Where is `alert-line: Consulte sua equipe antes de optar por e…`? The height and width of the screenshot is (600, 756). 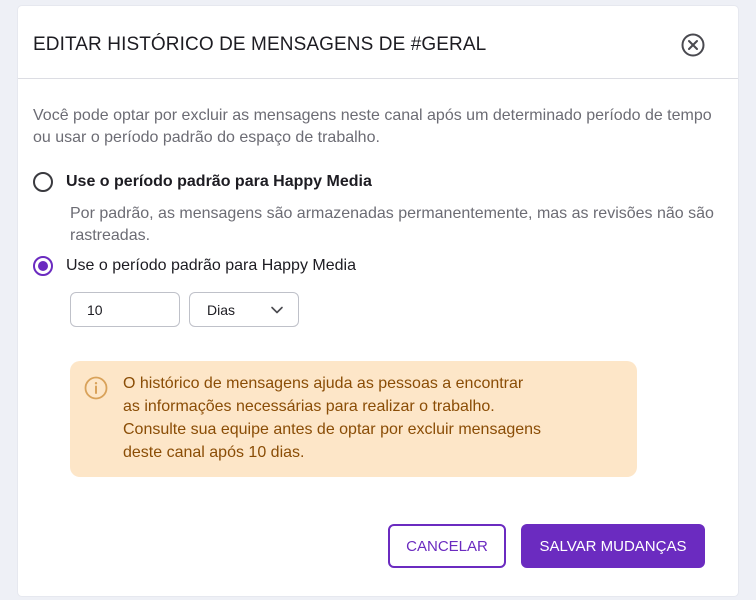
alert-line: Consulte sua equipe antes de optar por e… is located at coordinates (332, 429).